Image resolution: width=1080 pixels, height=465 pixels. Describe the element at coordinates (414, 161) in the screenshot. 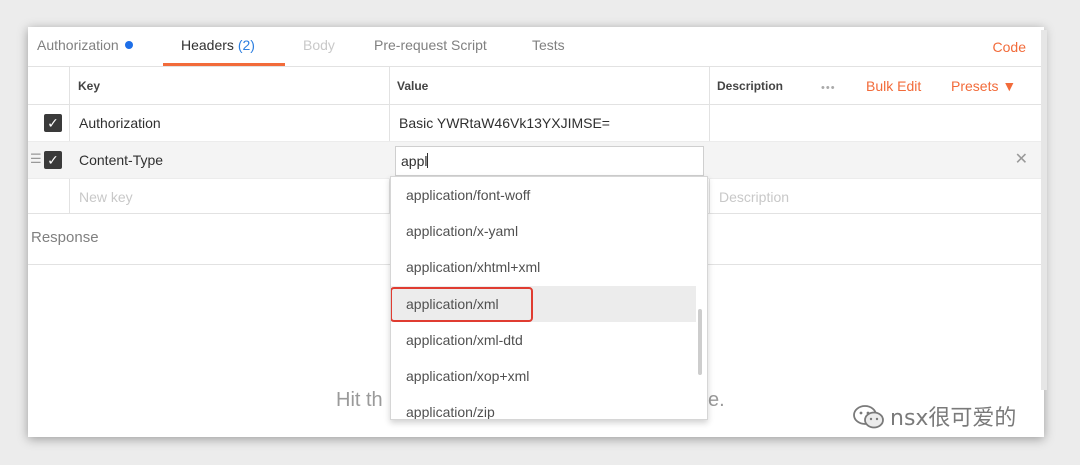

I see `header-value-text: appl` at that location.